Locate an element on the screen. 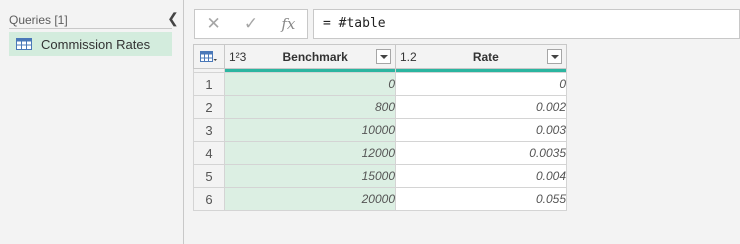  rate-cell: 0.002 is located at coordinates (481, 107).